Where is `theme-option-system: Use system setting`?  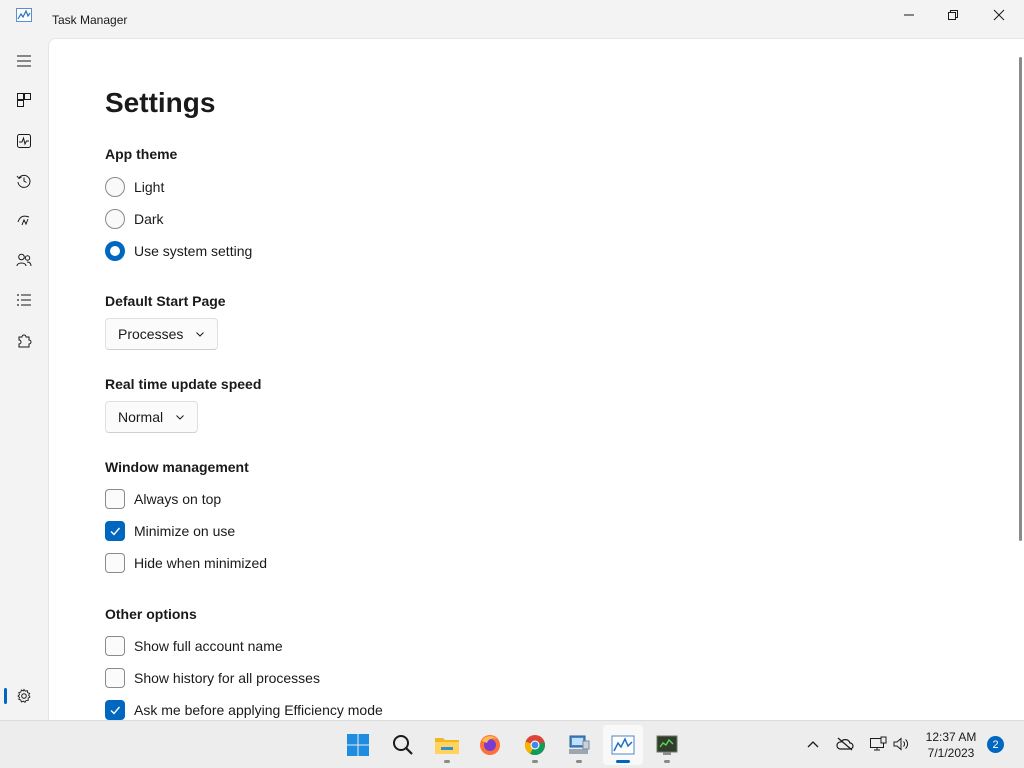
theme-option-system: Use system setting is located at coordinates (178, 251).